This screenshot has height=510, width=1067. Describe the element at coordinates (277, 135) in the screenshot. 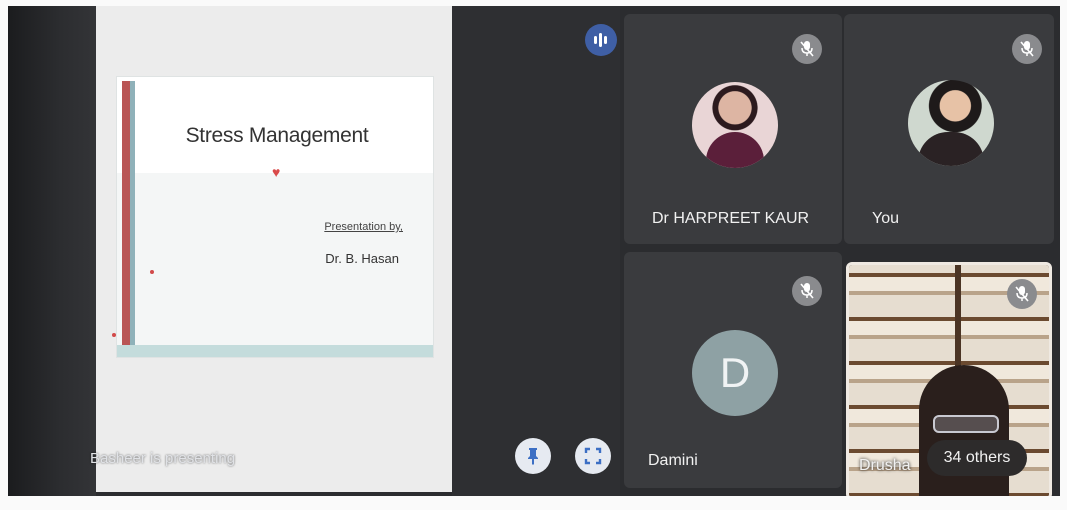

I see `slide-title: Stress Management` at that location.